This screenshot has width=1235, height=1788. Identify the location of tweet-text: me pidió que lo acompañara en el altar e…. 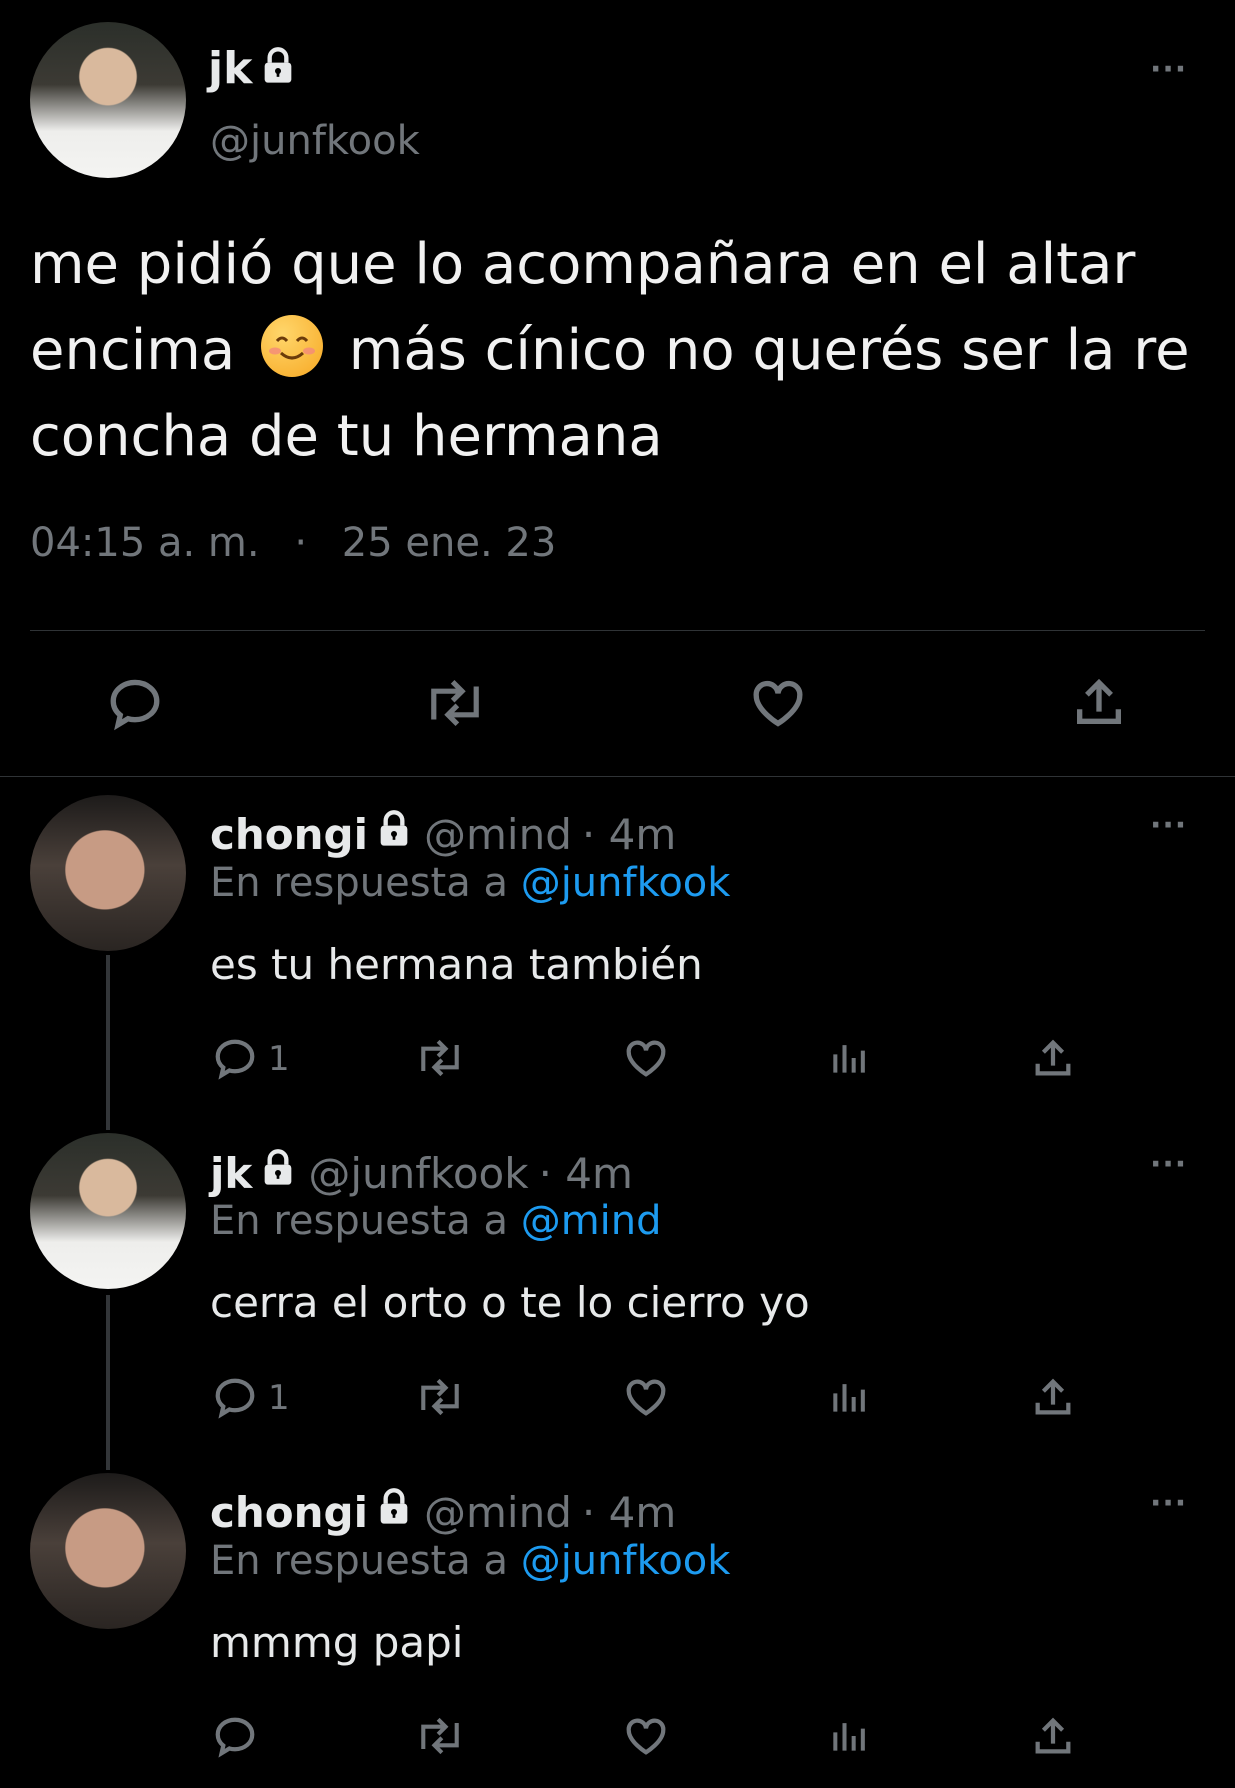
(610, 351).